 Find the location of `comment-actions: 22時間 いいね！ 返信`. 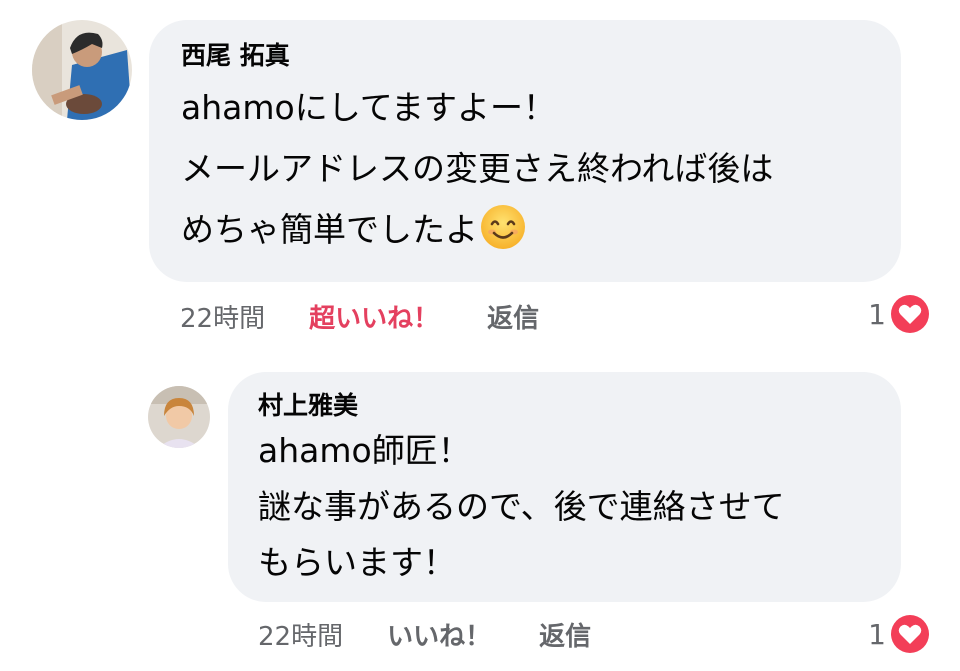

comment-actions: 22時間 いいね！ 返信 is located at coordinates (424, 634).